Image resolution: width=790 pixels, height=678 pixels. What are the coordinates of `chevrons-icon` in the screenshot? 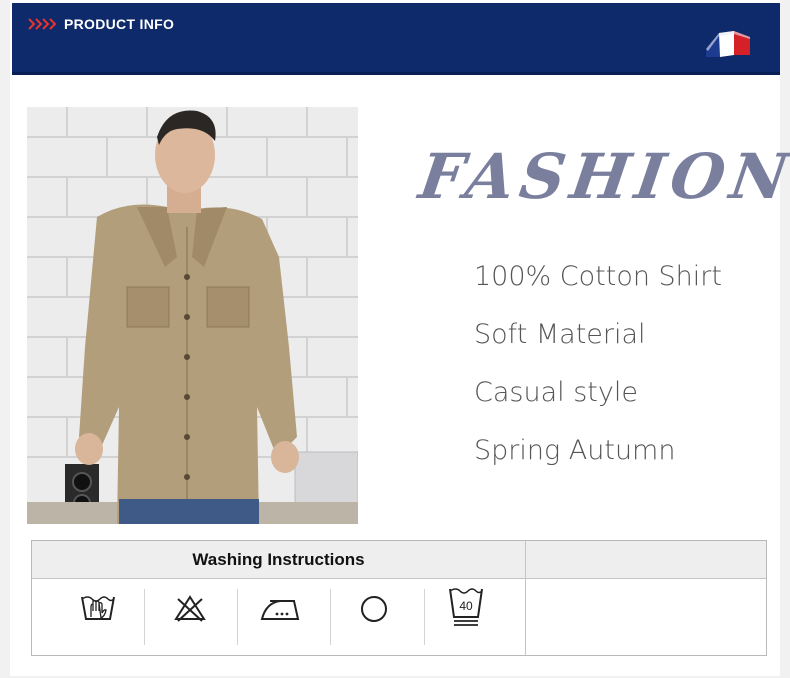 It's located at (42, 24).